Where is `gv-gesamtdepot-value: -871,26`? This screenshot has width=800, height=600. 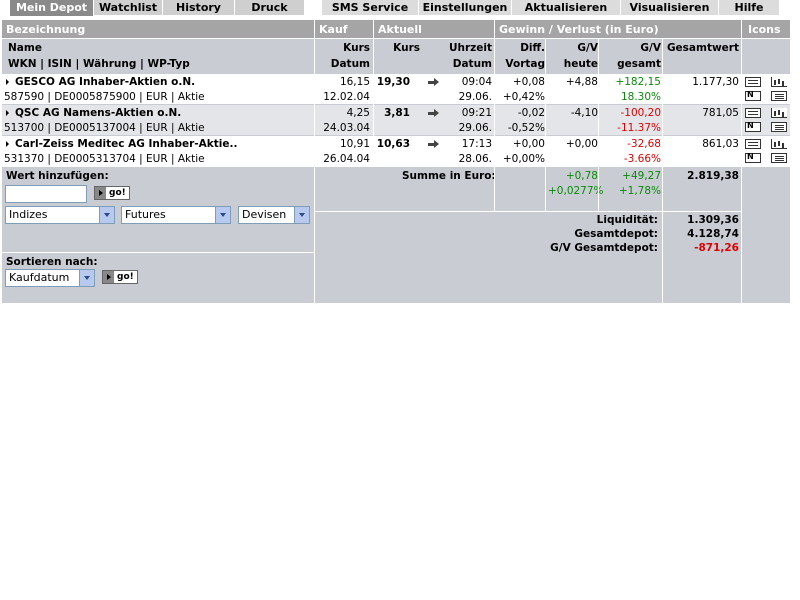 gv-gesamtdepot-value: -871,26 is located at coordinates (716, 248).